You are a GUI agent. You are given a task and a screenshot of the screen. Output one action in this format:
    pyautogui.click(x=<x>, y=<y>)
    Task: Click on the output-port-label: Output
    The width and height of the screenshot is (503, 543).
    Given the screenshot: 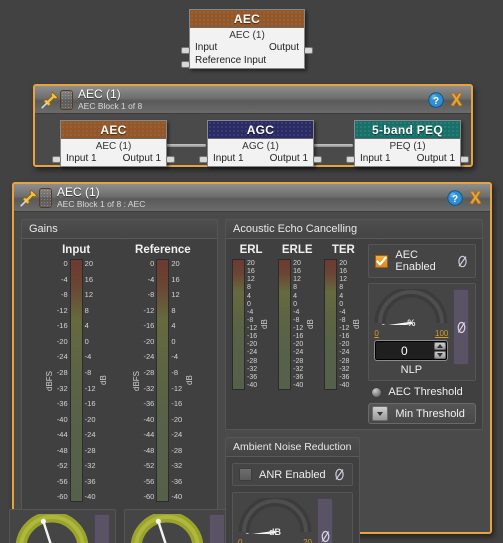 What is the action you would take?
    pyautogui.click(x=284, y=47)
    